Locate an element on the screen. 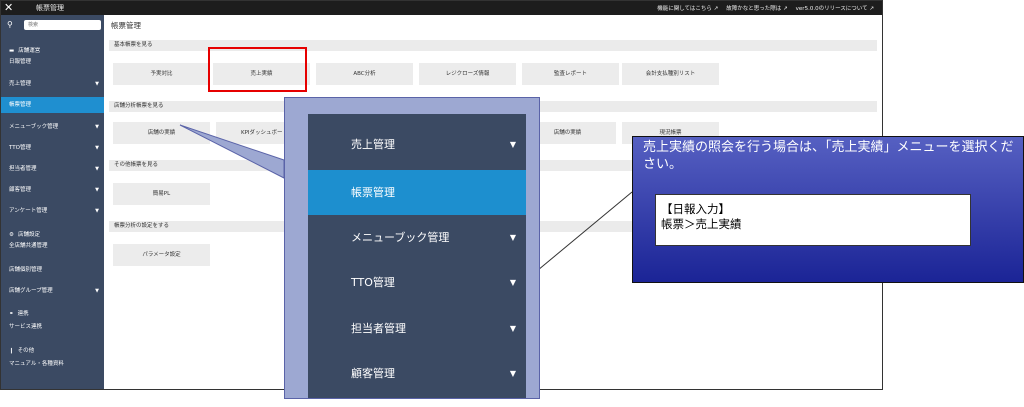 The height and width of the screenshot is (407, 1024). trouble-link: 故障かなと思った際は ↗ is located at coordinates (756, 8).